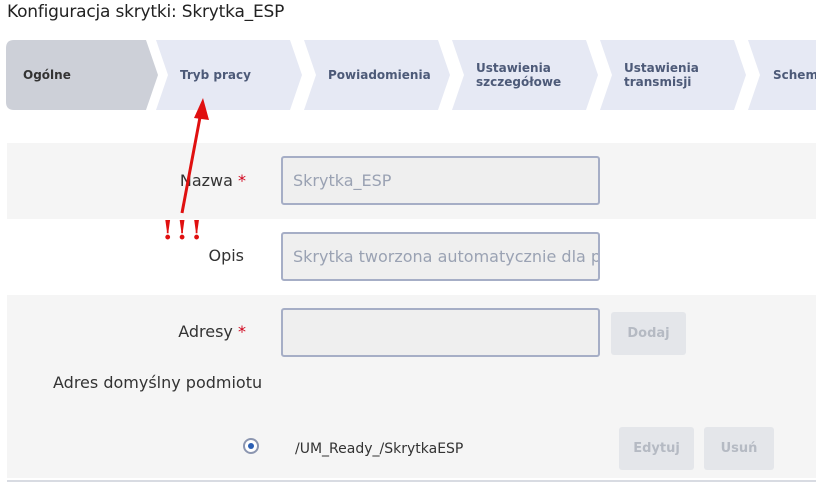  What do you see at coordinates (194, 156) in the screenshot?
I see `annotation-arrow-icon` at bounding box center [194, 156].